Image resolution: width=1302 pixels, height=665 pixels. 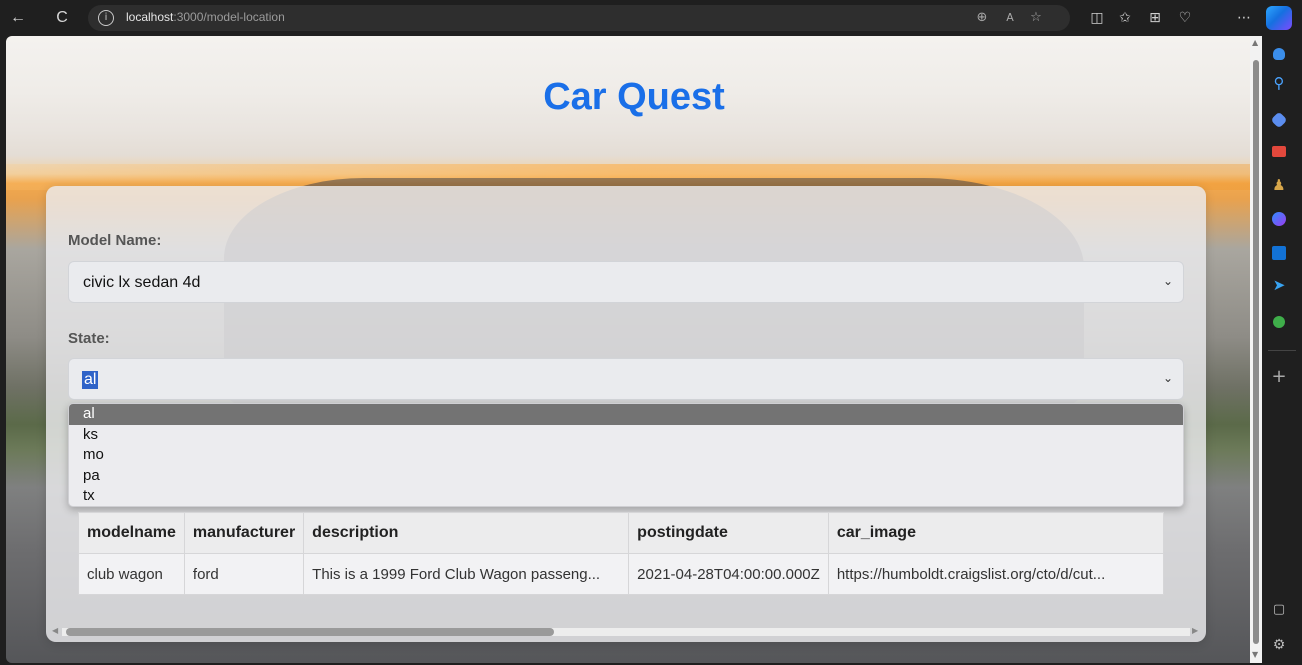 What do you see at coordinates (90, 380) in the screenshot?
I see `state-value: al` at bounding box center [90, 380].